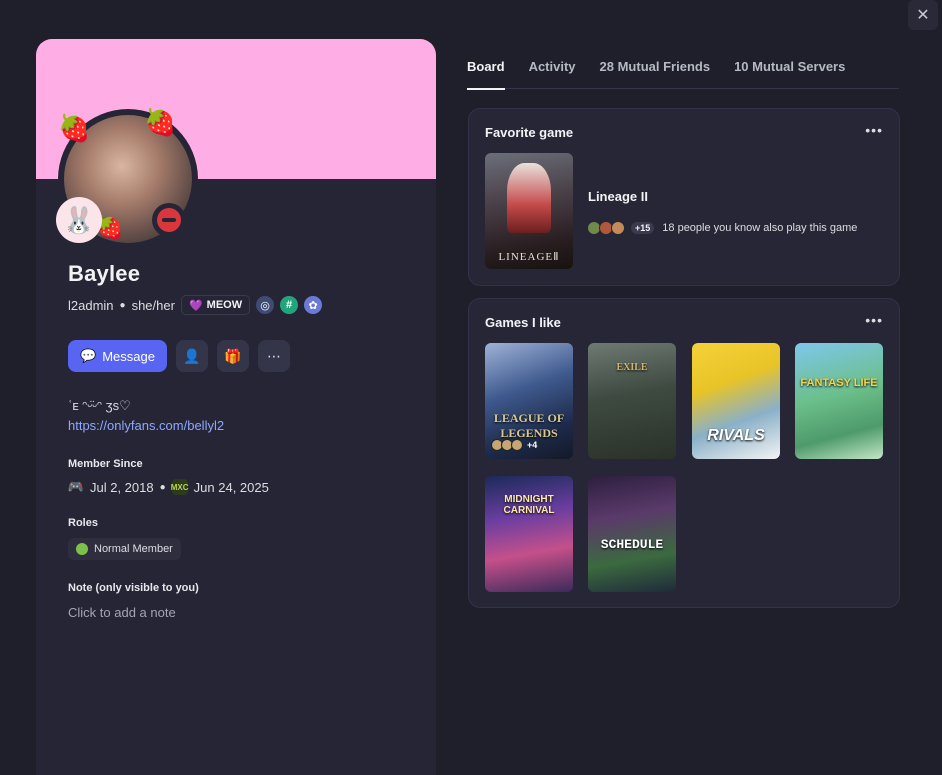  I want to click on server-since-date: Jun 24, 2025, so click(231, 487).